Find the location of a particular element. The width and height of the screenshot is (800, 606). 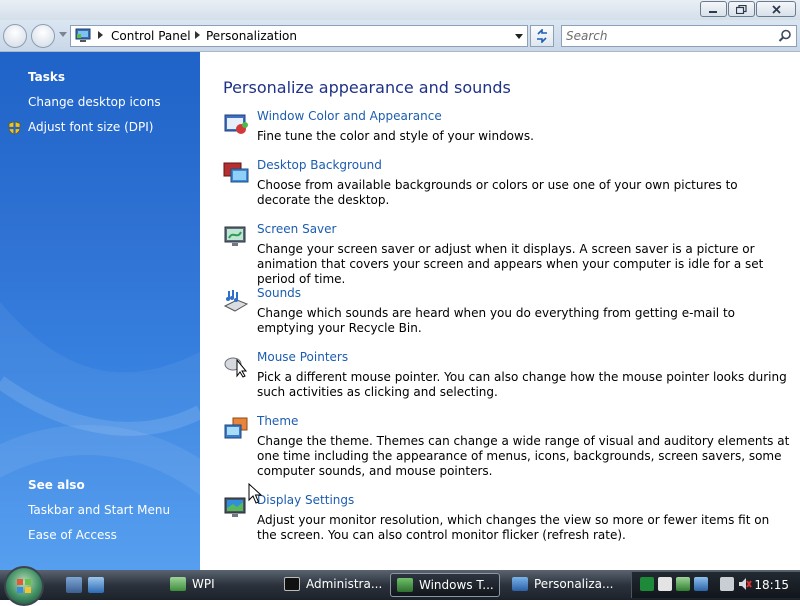

wpi-icon is located at coordinates (178, 584).